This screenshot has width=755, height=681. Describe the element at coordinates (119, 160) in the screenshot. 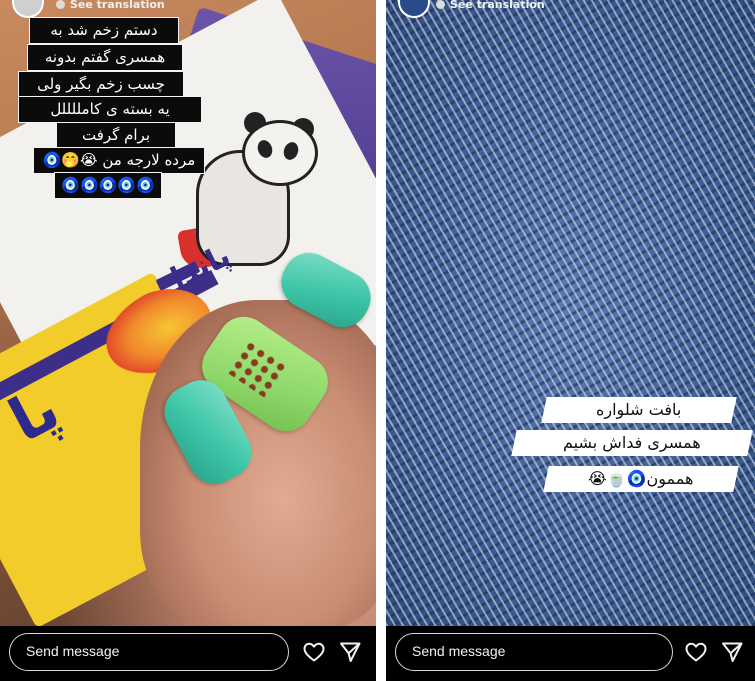

I see `caption-line: مرده لارجه من 😭🤭🧿` at that location.